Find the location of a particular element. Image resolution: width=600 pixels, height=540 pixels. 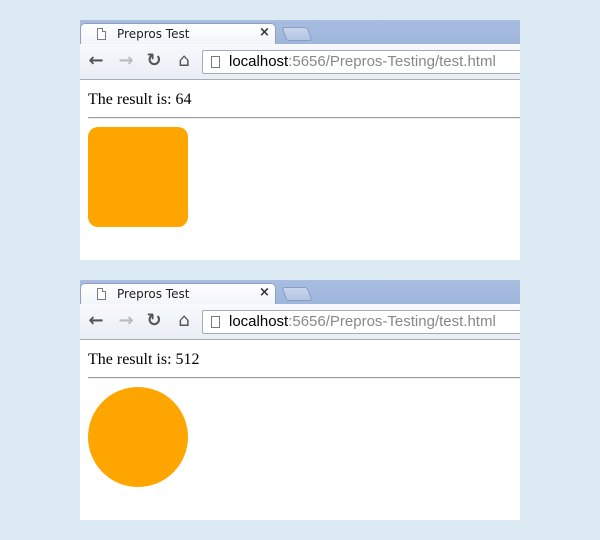

orange-box is located at coordinates (138, 177).